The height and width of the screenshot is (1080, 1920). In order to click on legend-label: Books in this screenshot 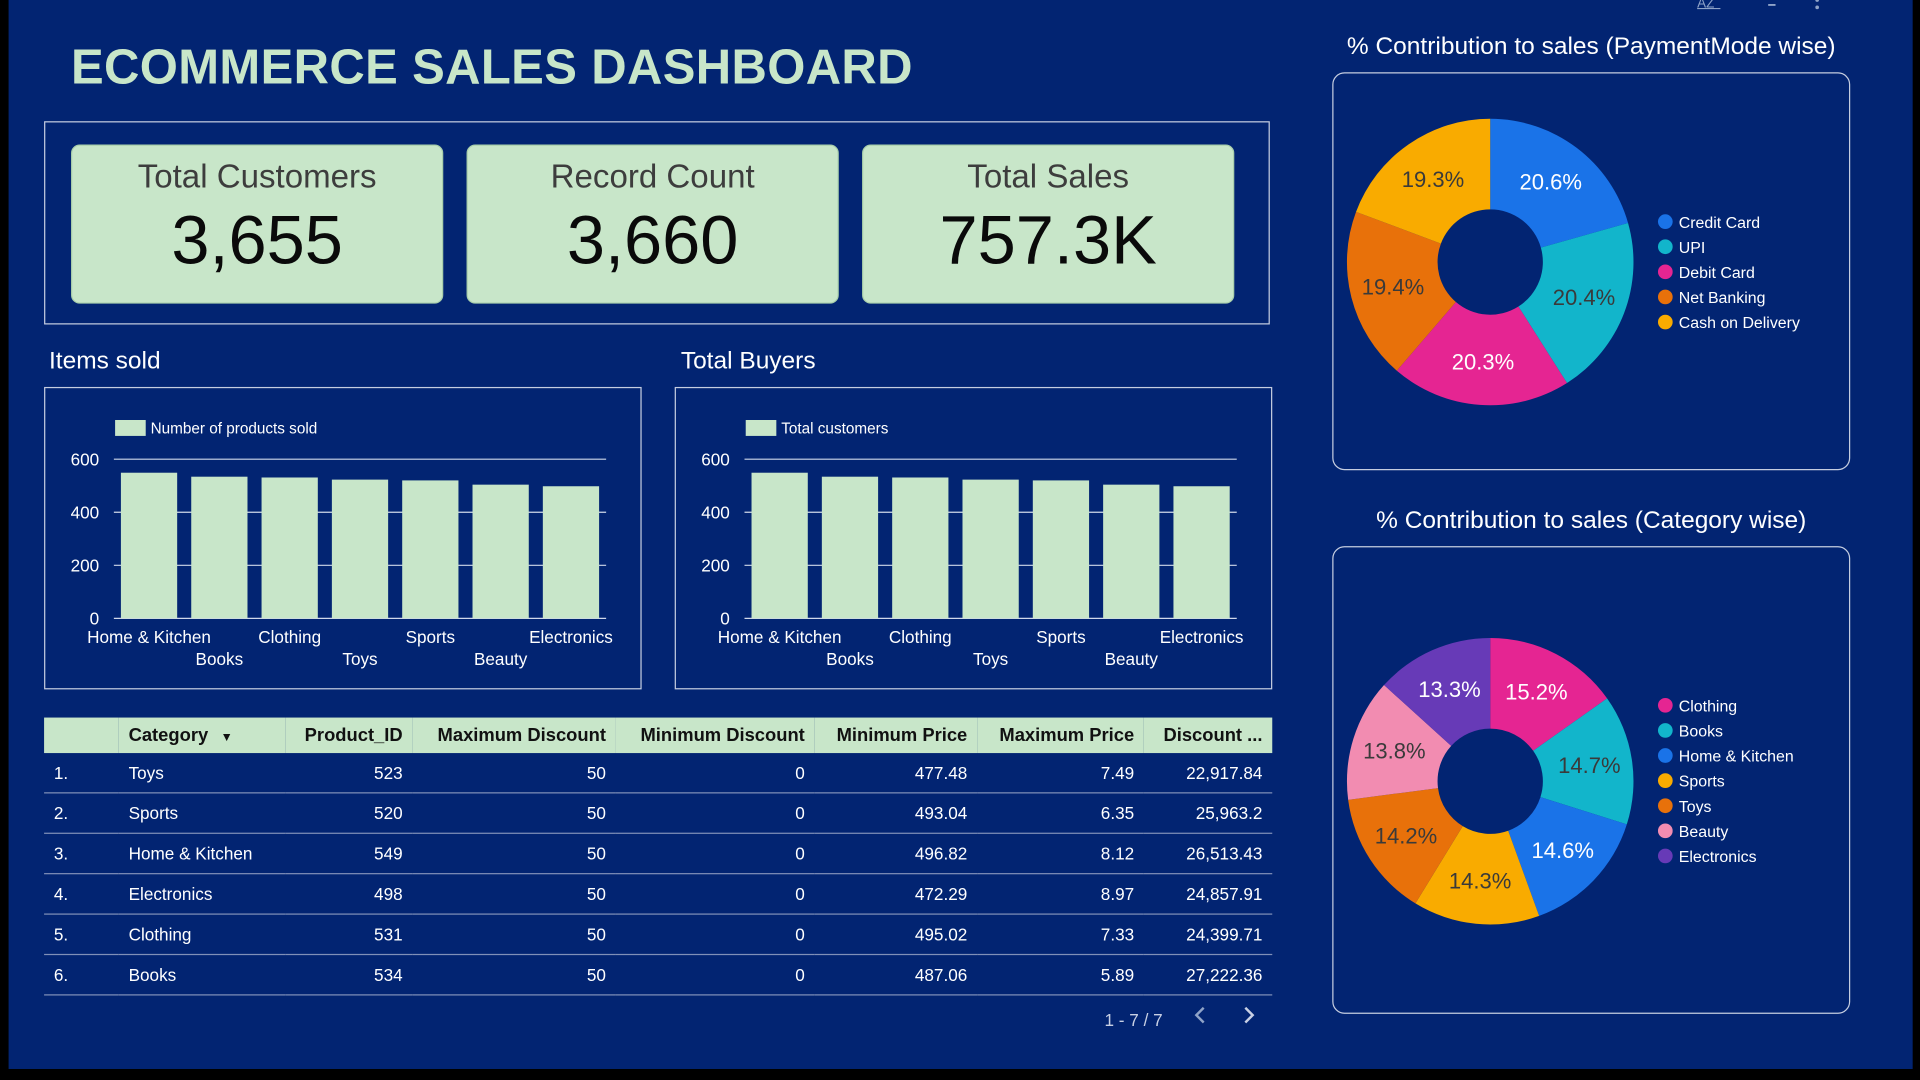, I will do `click(1701, 732)`.